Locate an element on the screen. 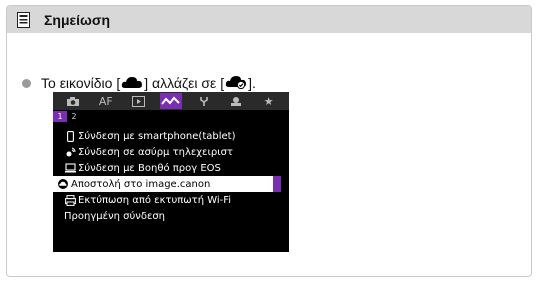  tab-playback is located at coordinates (138, 101).